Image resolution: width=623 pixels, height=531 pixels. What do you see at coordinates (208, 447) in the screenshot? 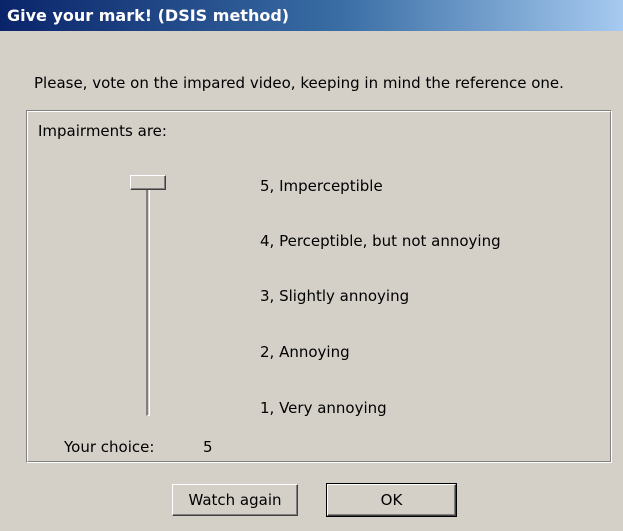
I see `your-choice-value: 5` at bounding box center [208, 447].